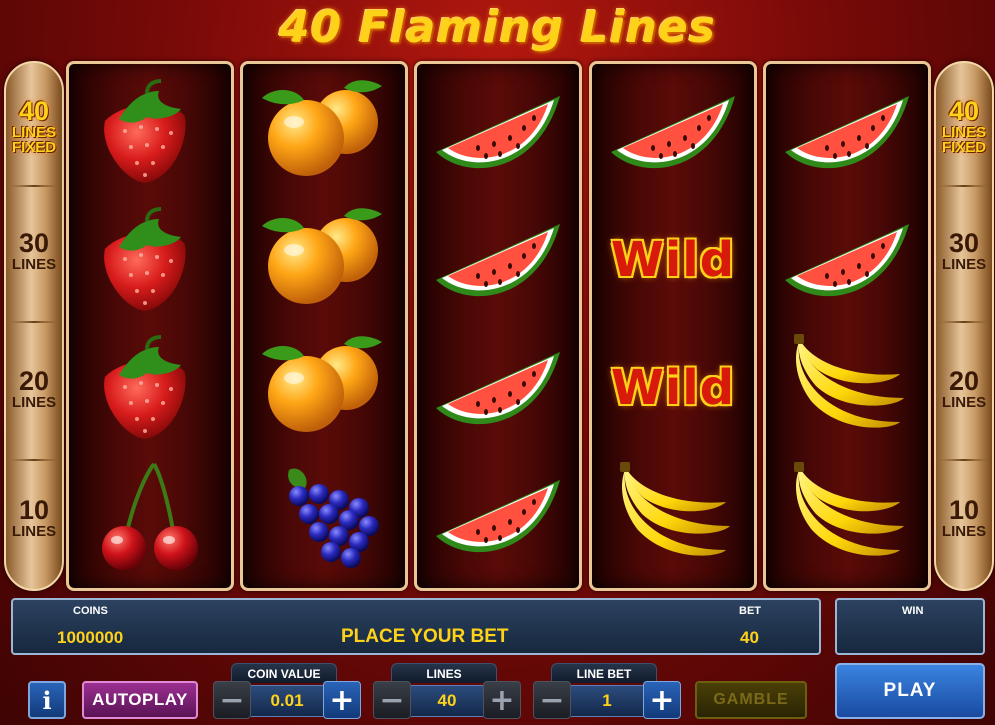  Describe the element at coordinates (284, 673) in the screenshot. I see `coin-value-label: COIN VALUE` at that location.